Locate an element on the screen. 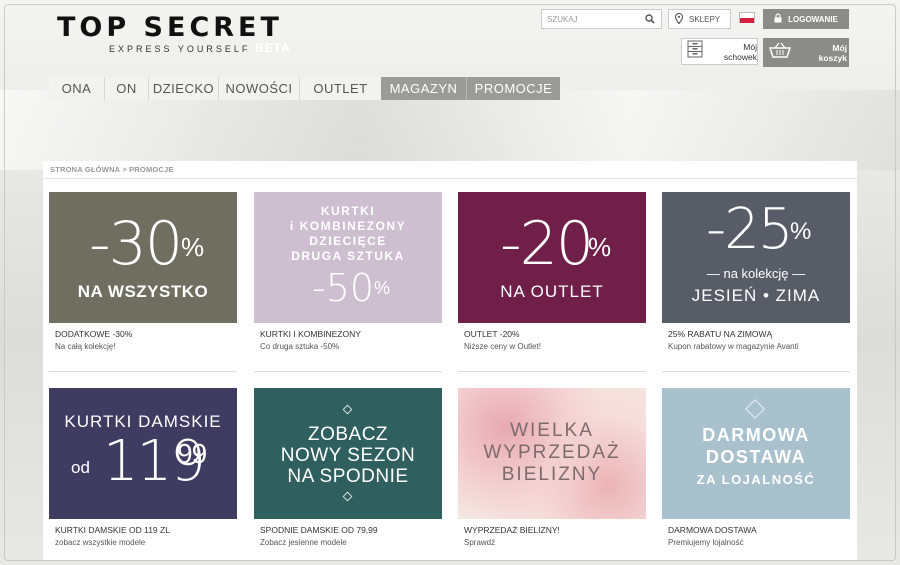  promo-banner-line: NA SPODNIE is located at coordinates (348, 476).